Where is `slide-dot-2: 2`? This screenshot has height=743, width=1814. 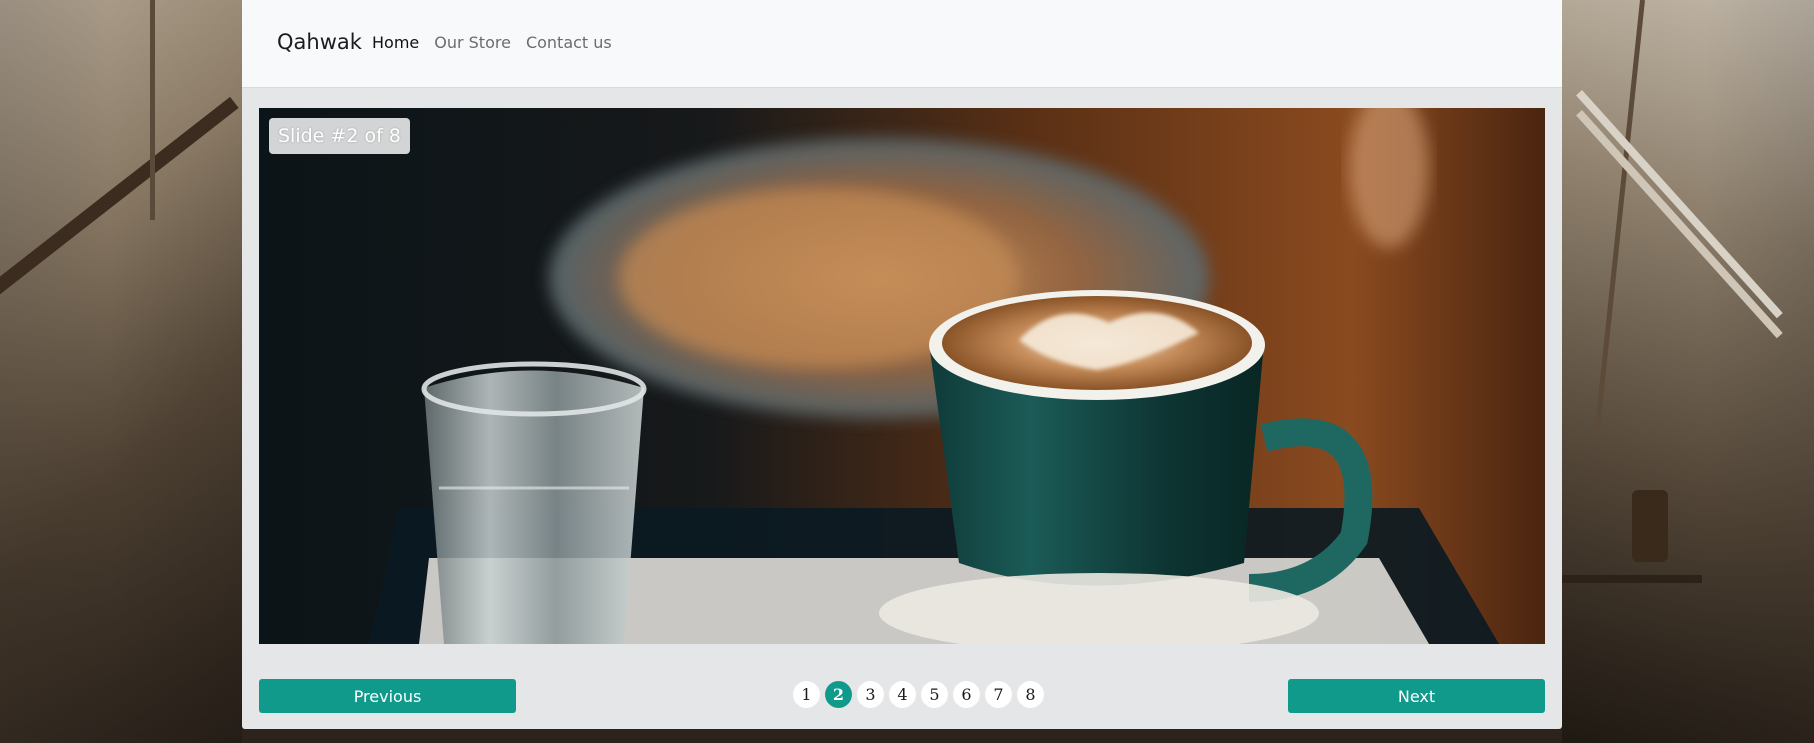 slide-dot-2: 2 is located at coordinates (838, 694).